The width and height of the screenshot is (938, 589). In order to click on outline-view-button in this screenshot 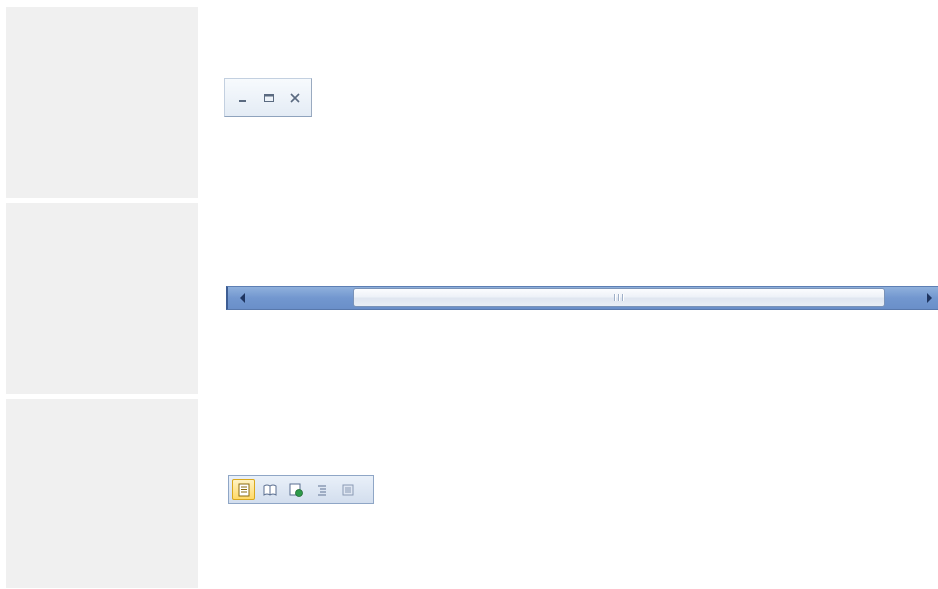, I will do `click(321, 489)`.